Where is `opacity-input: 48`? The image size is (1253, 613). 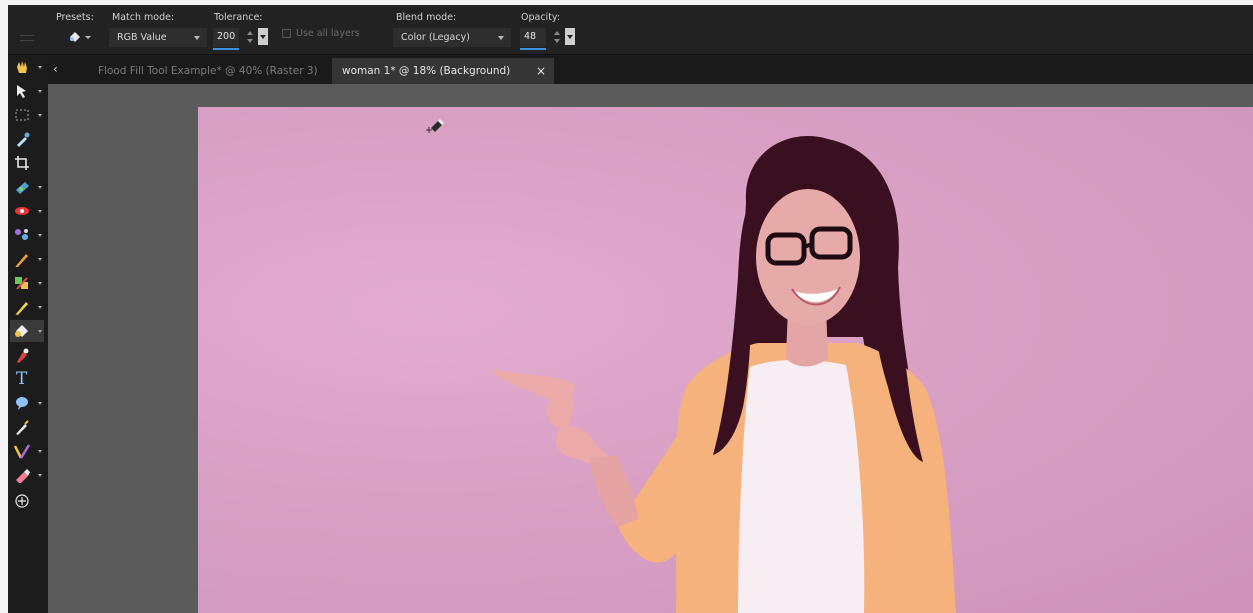
opacity-input: 48 is located at coordinates (533, 39).